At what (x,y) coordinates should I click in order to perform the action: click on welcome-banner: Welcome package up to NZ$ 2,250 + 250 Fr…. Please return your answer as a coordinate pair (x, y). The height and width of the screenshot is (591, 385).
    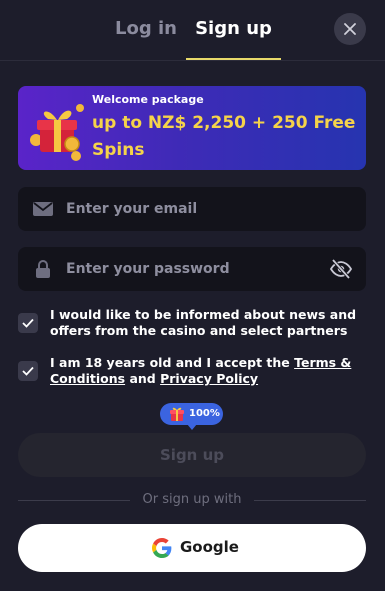
    Looking at the image, I should click on (192, 128).